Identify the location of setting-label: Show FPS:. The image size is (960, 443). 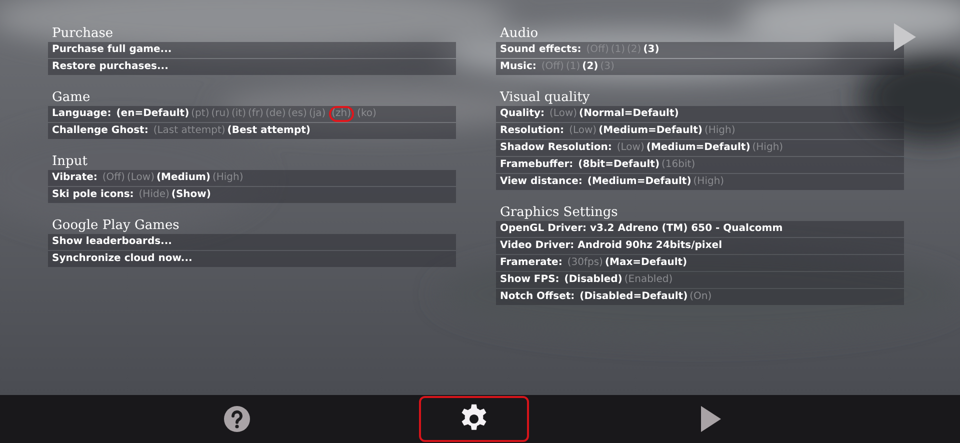
(530, 280).